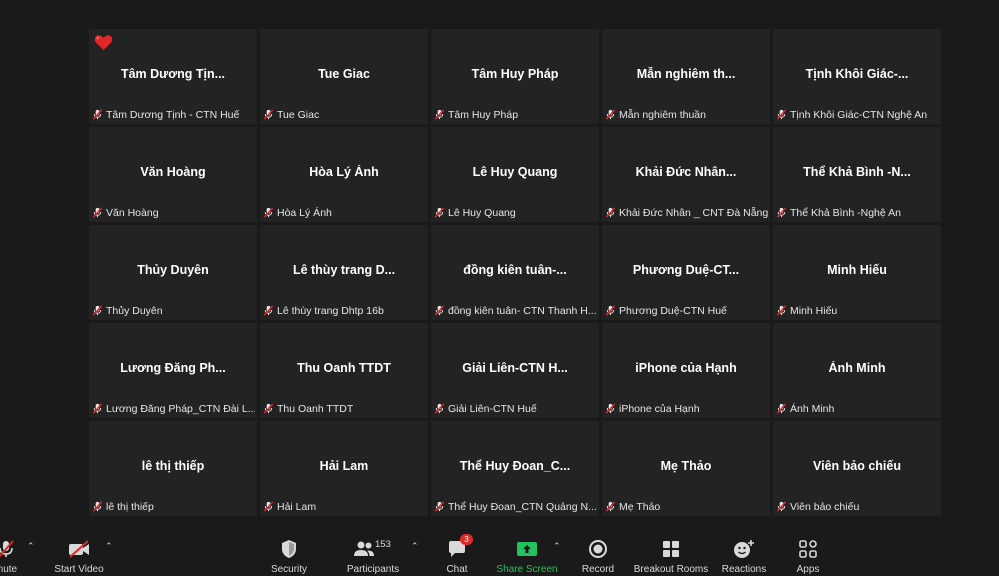 The image size is (999, 576). I want to click on participant-footer-name: Mẹ Thảo, so click(640, 506).